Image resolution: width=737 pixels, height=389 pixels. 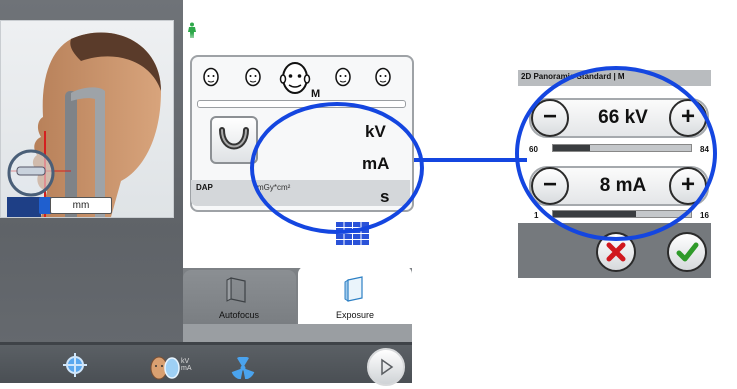 What do you see at coordinates (337, 168) in the screenshot?
I see `callout-circle-small` at bounding box center [337, 168].